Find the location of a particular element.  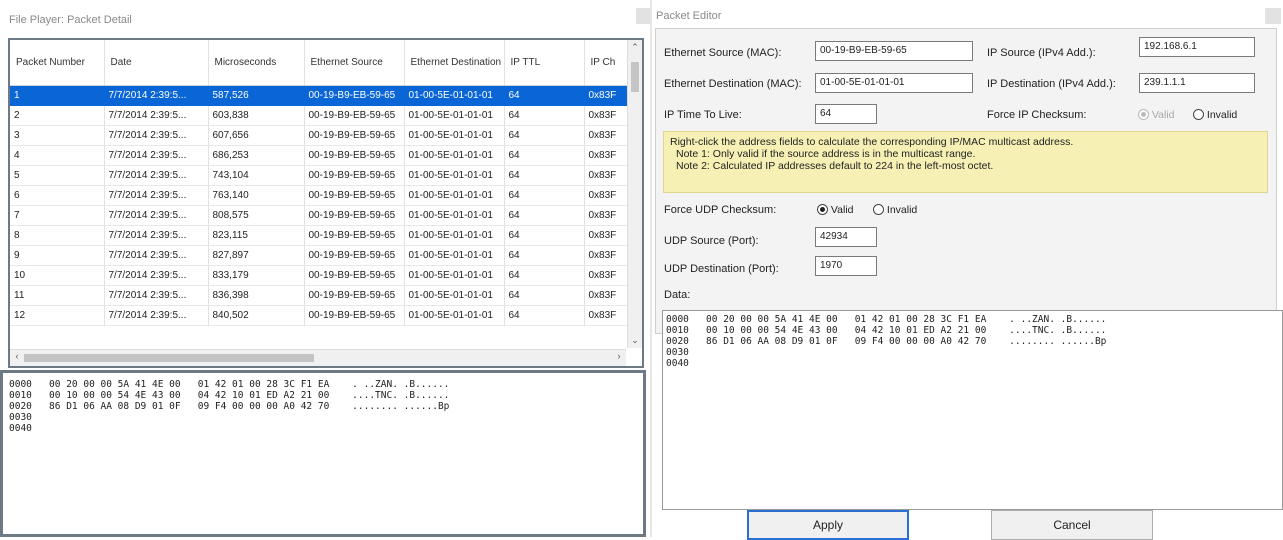

table-cell: 587,526 is located at coordinates (256, 95).